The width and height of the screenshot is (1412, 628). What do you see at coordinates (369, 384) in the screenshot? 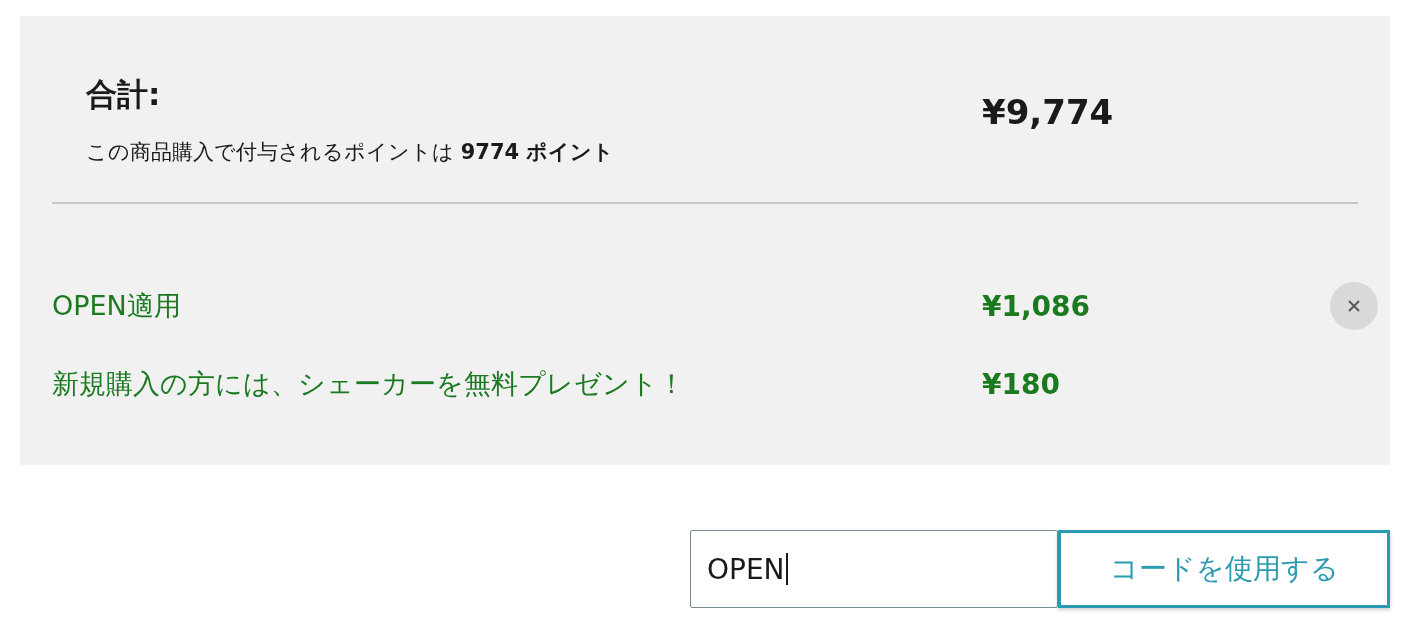
I see `discount-label: 新規購入の方には、シェーカーを無料プレゼント！` at bounding box center [369, 384].